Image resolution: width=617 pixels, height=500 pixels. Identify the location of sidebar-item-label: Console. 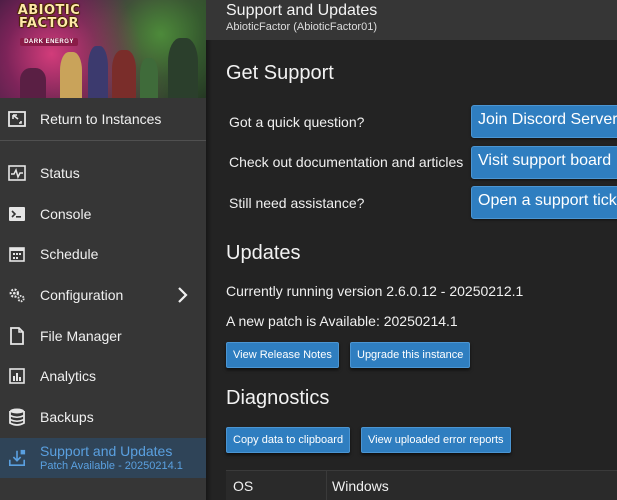
(66, 214).